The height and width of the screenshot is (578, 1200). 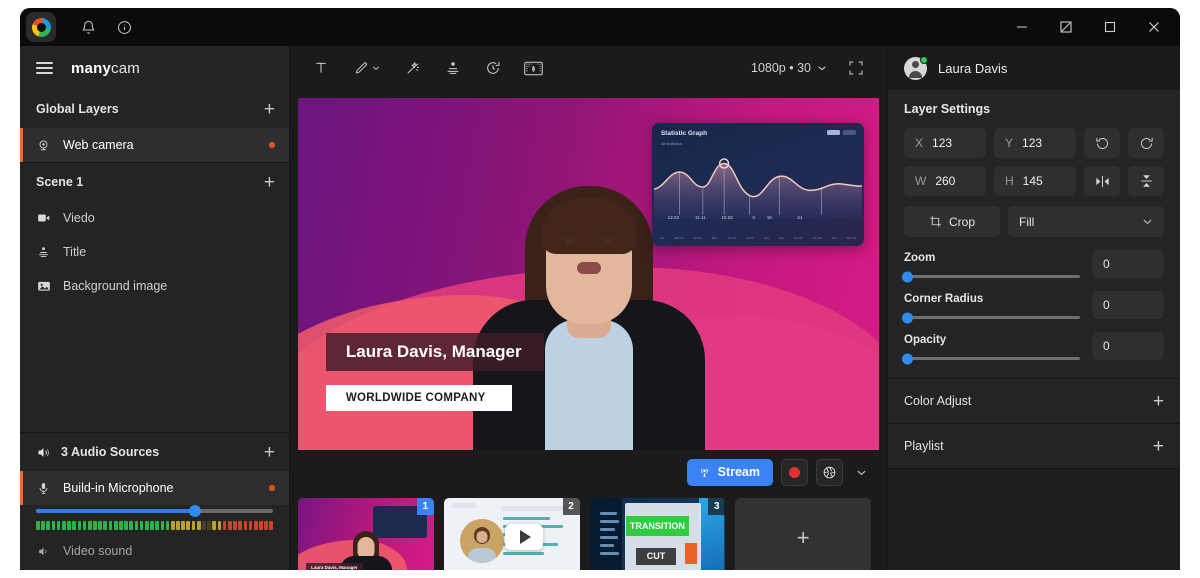 I want to click on playlist-section: Playlist +, so click(x=1034, y=446).